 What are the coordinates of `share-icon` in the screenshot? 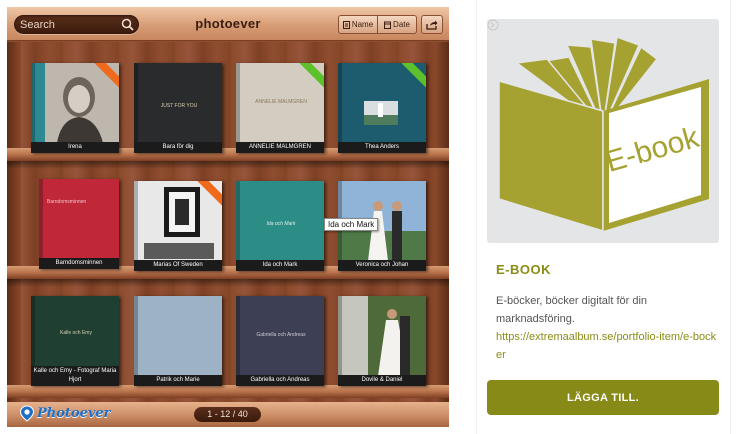 It's located at (432, 25).